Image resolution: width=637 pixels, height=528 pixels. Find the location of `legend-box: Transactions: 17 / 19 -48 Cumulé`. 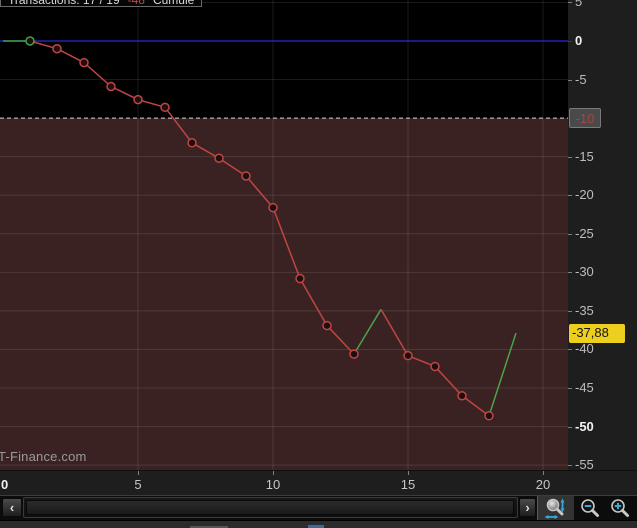

legend-box: Transactions: 17 / 19 -48 Cumulé is located at coordinates (101, 3).